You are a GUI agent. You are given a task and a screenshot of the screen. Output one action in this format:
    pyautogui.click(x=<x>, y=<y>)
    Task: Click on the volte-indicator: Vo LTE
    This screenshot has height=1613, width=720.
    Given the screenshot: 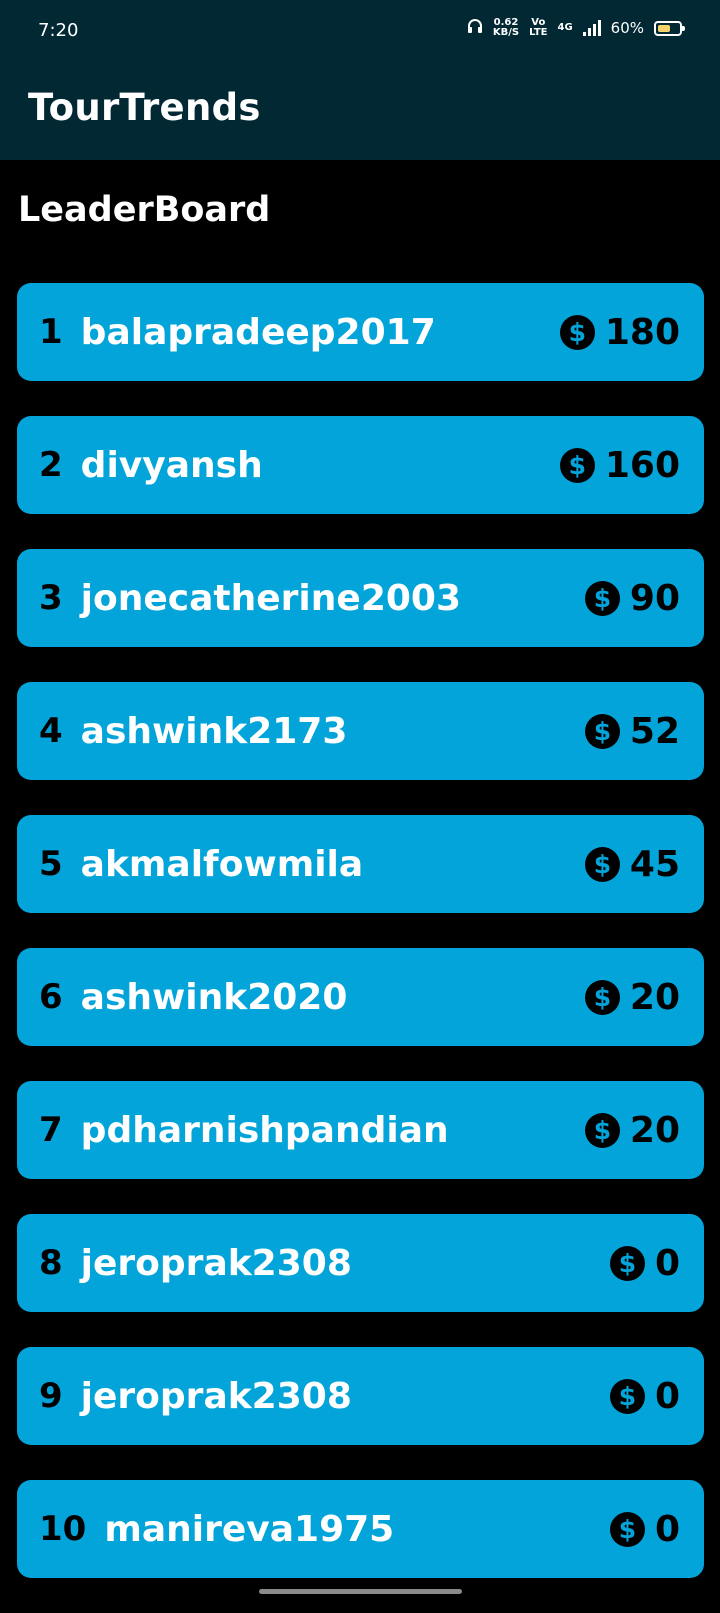 What is the action you would take?
    pyautogui.click(x=538, y=27)
    